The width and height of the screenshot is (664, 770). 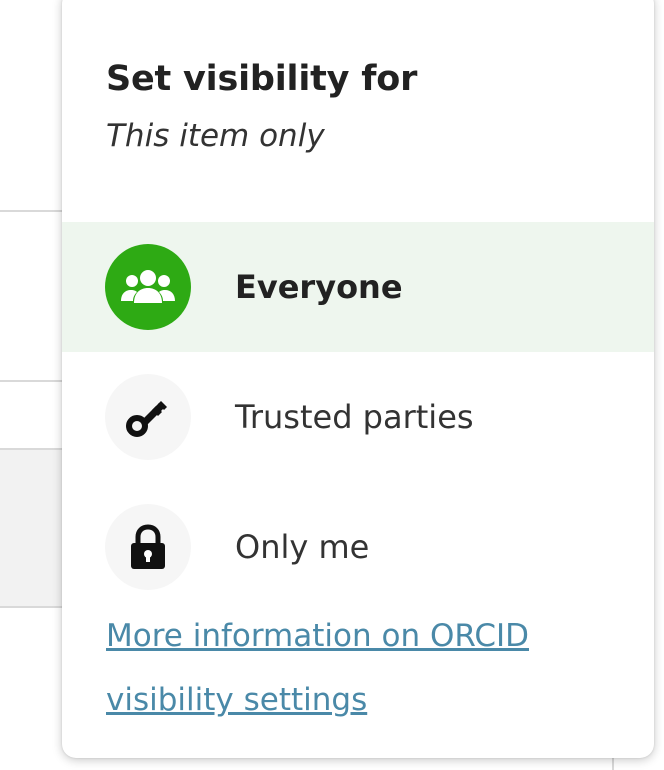 I want to click on popover-title: Set visibility for, so click(x=262, y=79).